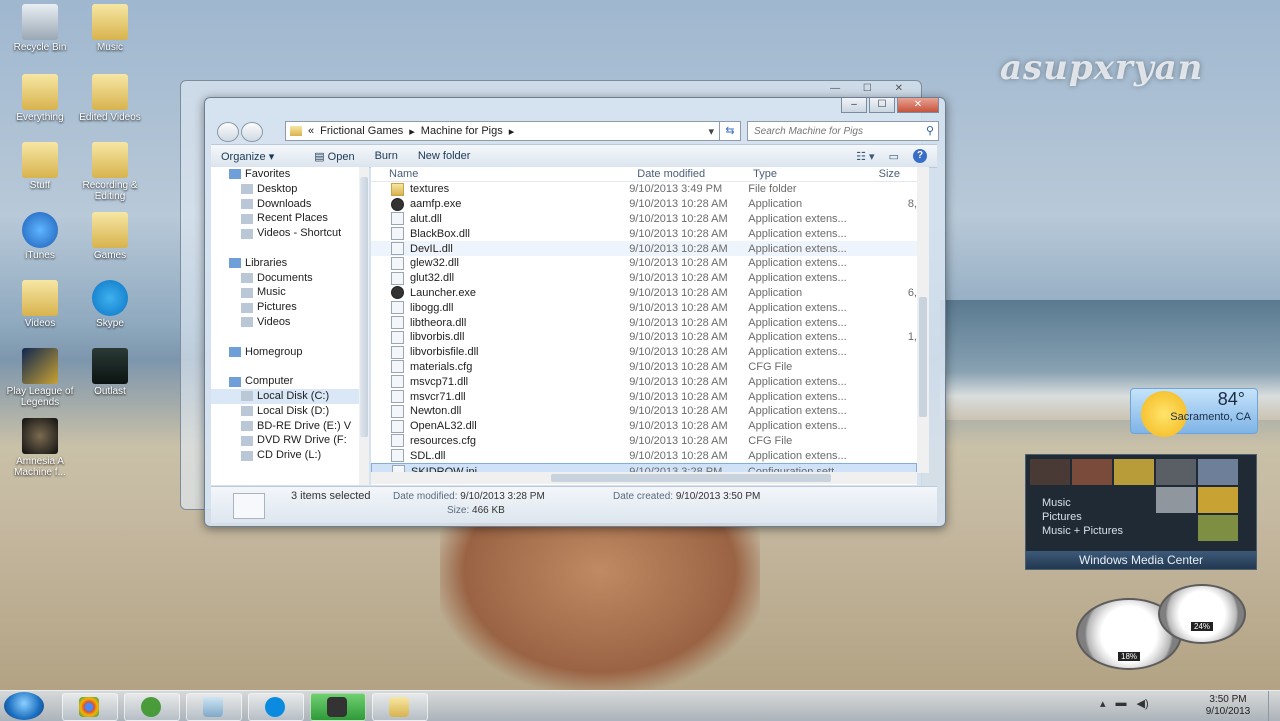 The image size is (1280, 721). What do you see at coordinates (285, 278) in the screenshot?
I see `nav-item-documents: Documents` at bounding box center [285, 278].